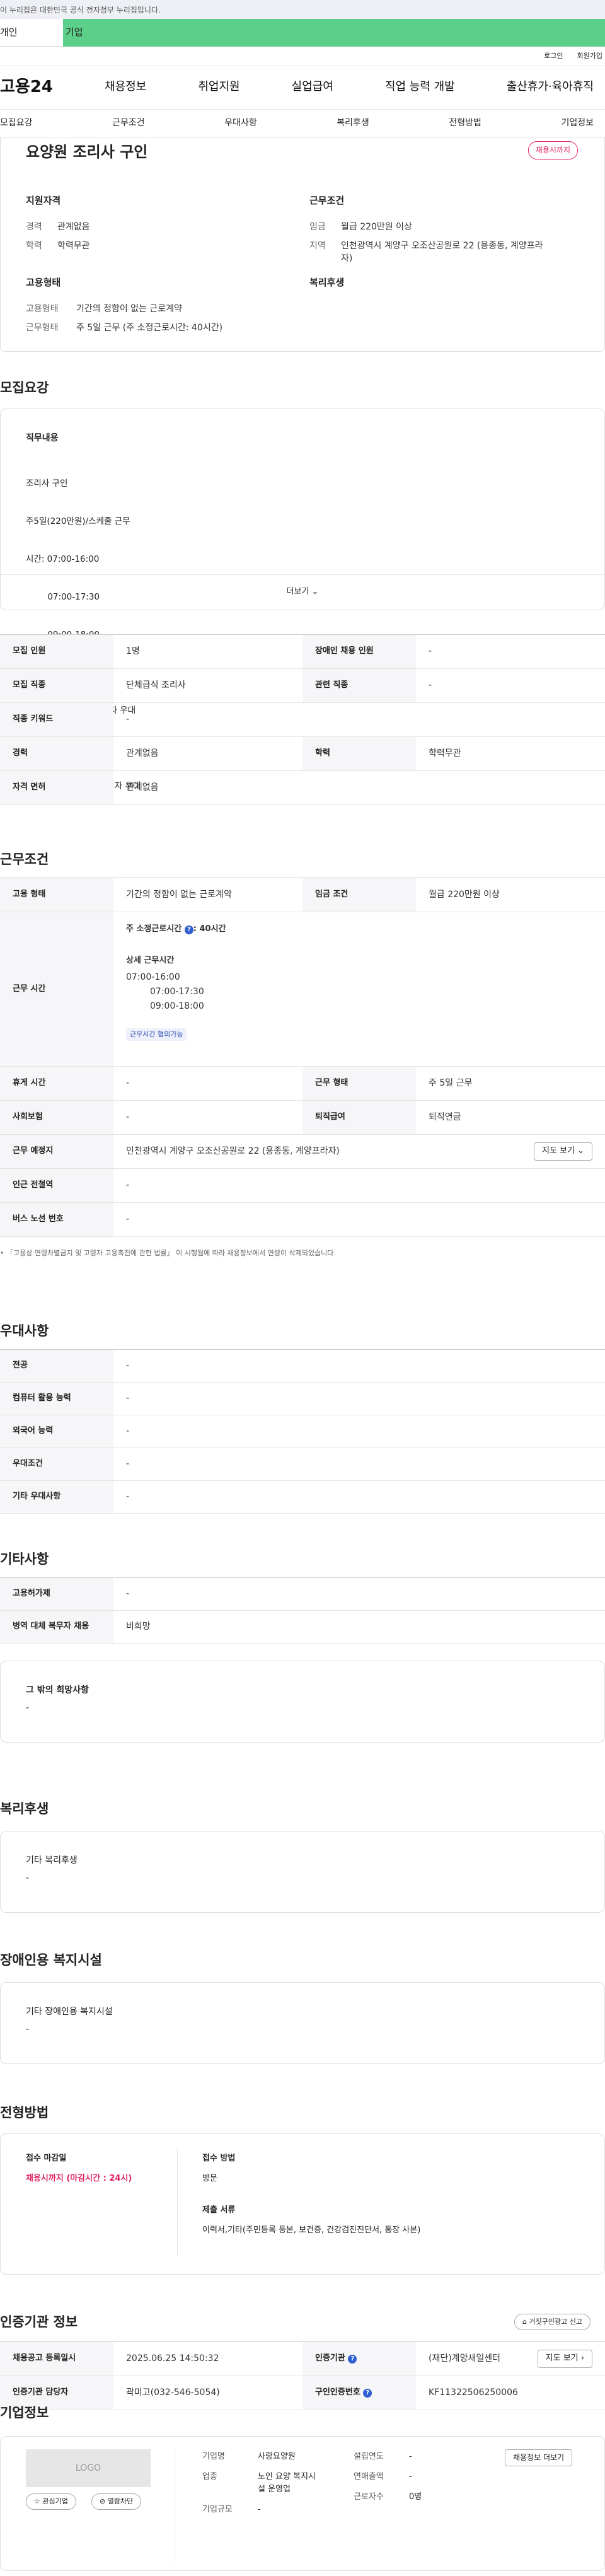  What do you see at coordinates (24, 1331) in the screenshot?
I see `pref-heading: 우대사항` at bounding box center [24, 1331].